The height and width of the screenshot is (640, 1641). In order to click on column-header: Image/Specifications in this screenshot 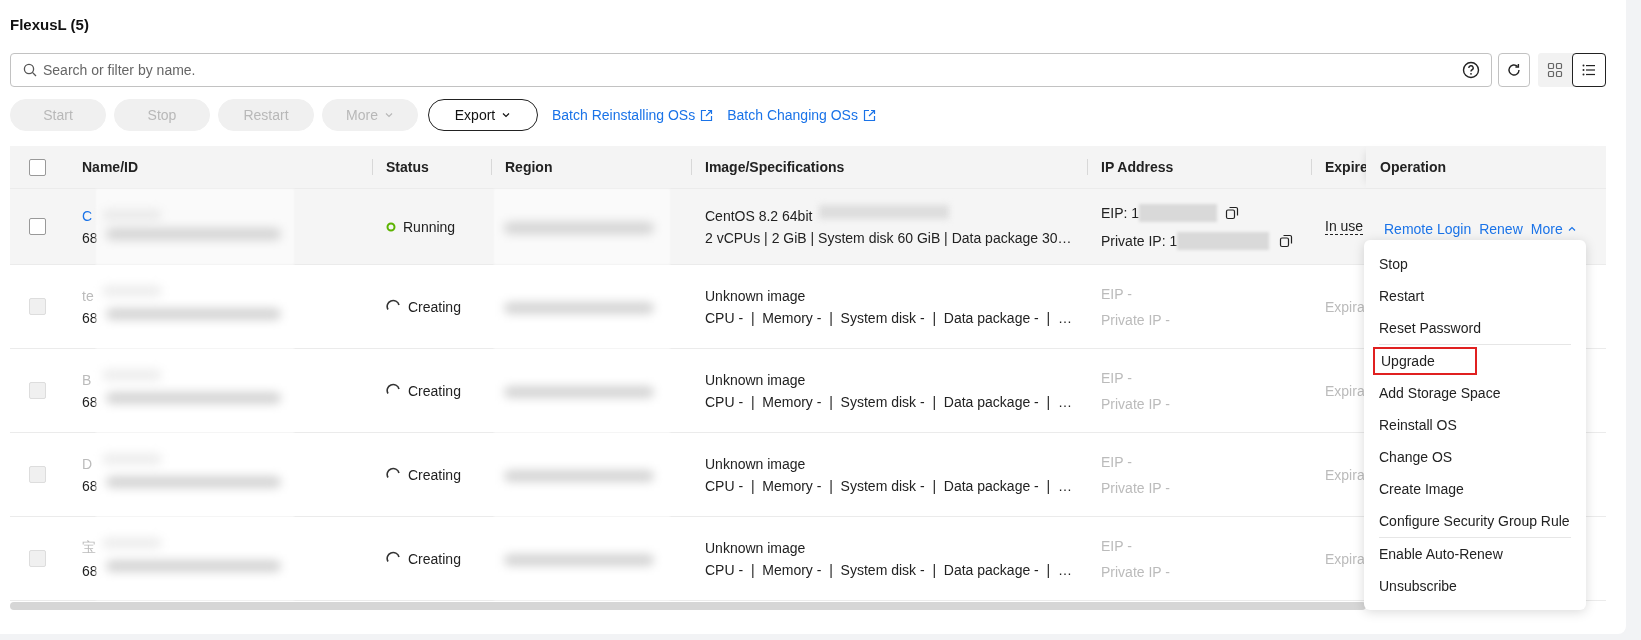, I will do `click(775, 167)`.